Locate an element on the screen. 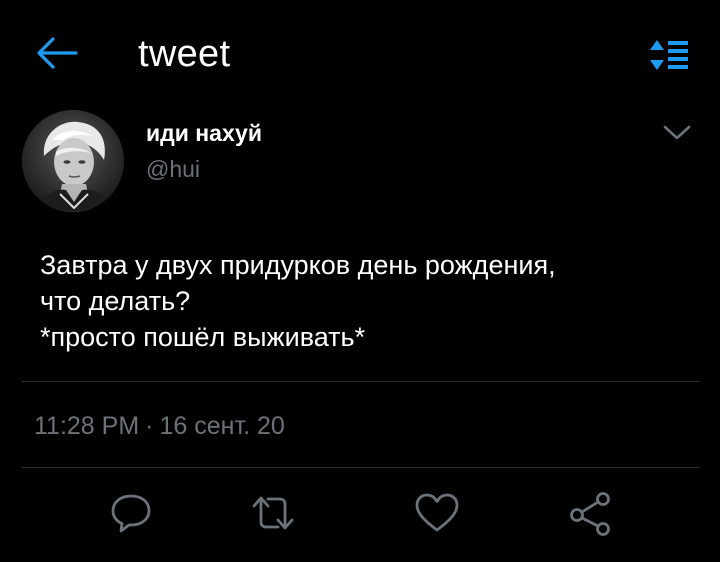 The image size is (720, 562). tweet-time: 11:28 PM is located at coordinates (87, 426).